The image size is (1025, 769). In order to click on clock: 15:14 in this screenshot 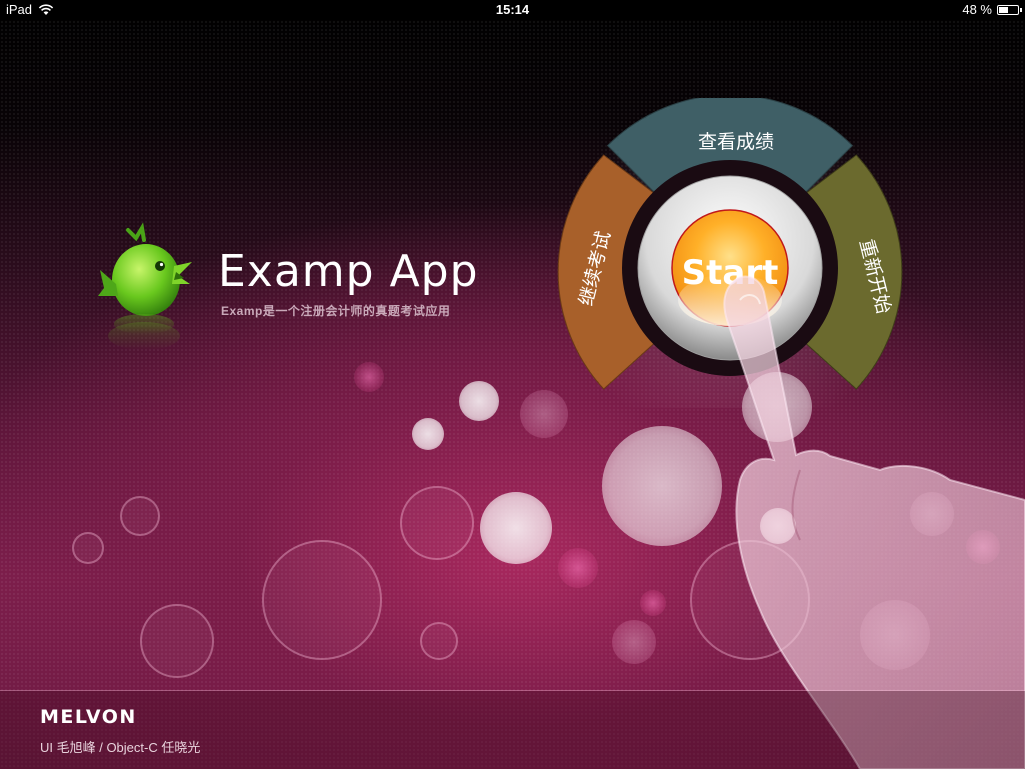, I will do `click(512, 9)`.